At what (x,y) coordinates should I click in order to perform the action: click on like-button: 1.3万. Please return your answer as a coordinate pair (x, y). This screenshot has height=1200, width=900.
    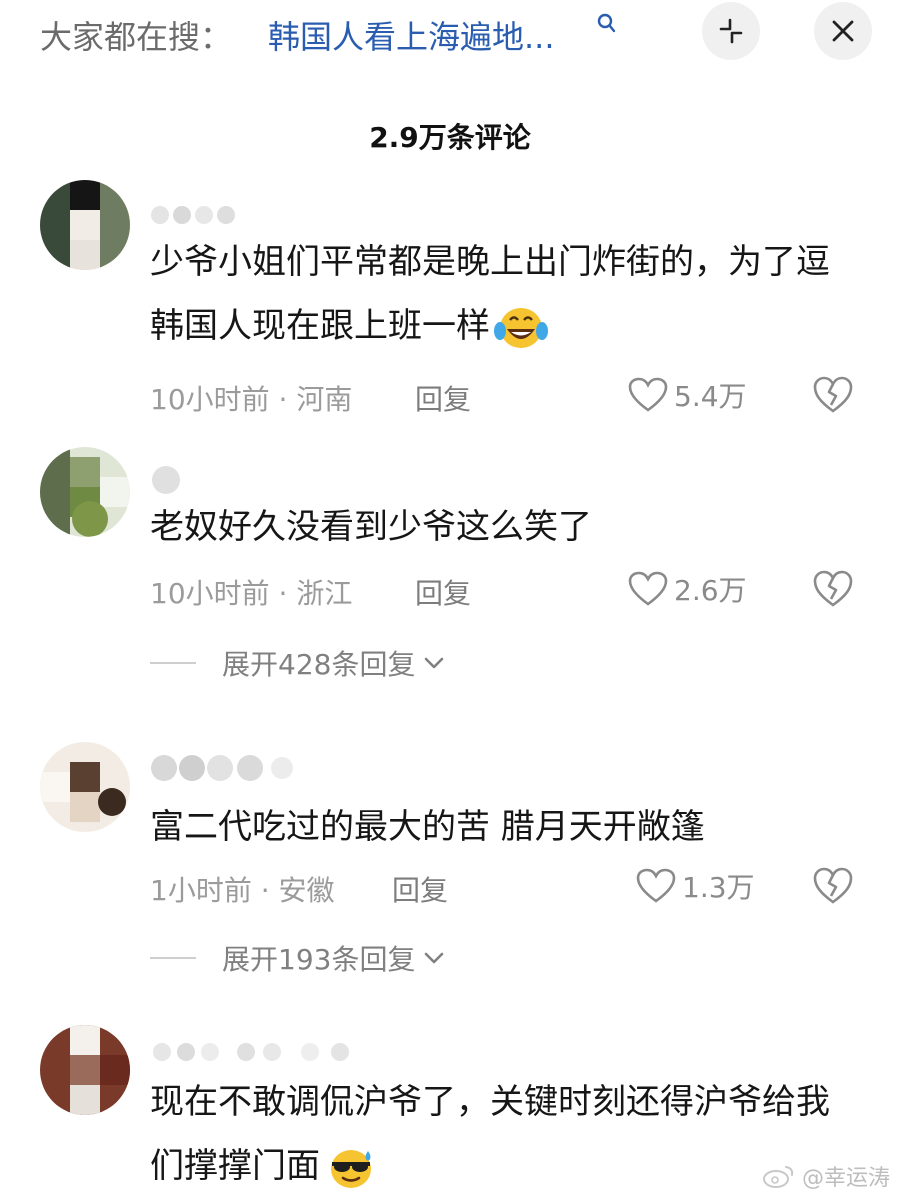
    Looking at the image, I should click on (695, 886).